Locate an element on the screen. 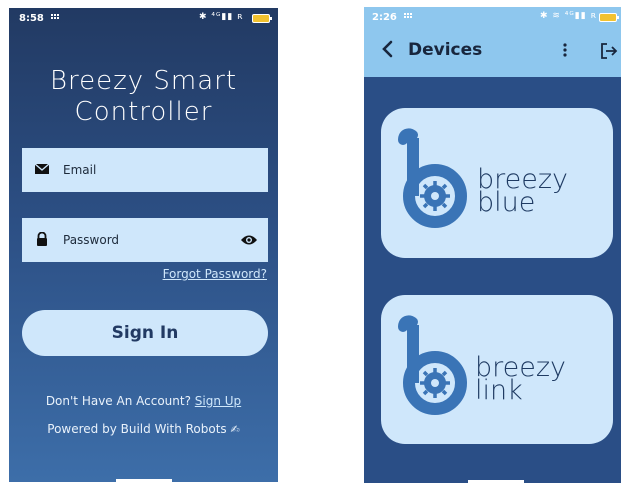 The image size is (622, 483). password-placeholder: Password is located at coordinates (91, 240).